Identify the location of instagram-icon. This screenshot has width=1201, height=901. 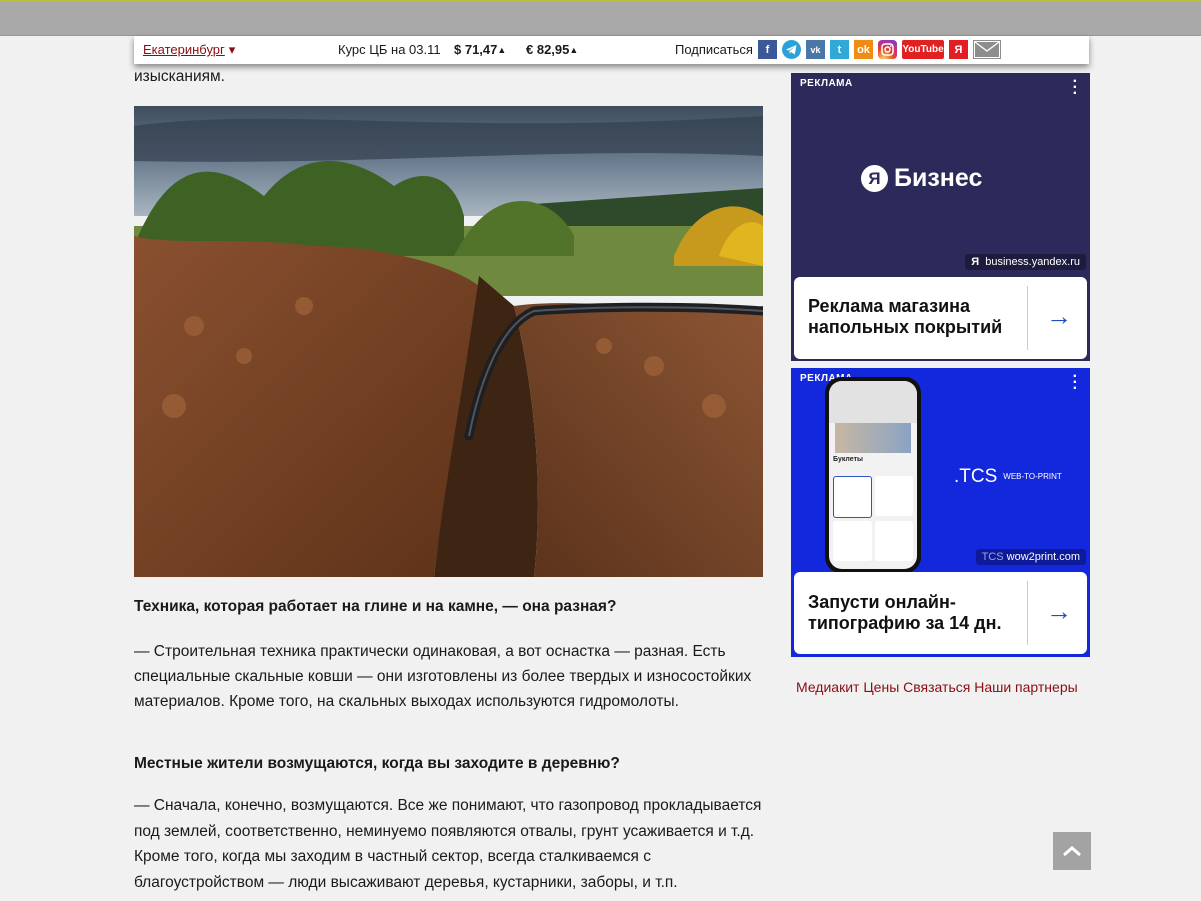
(887, 49).